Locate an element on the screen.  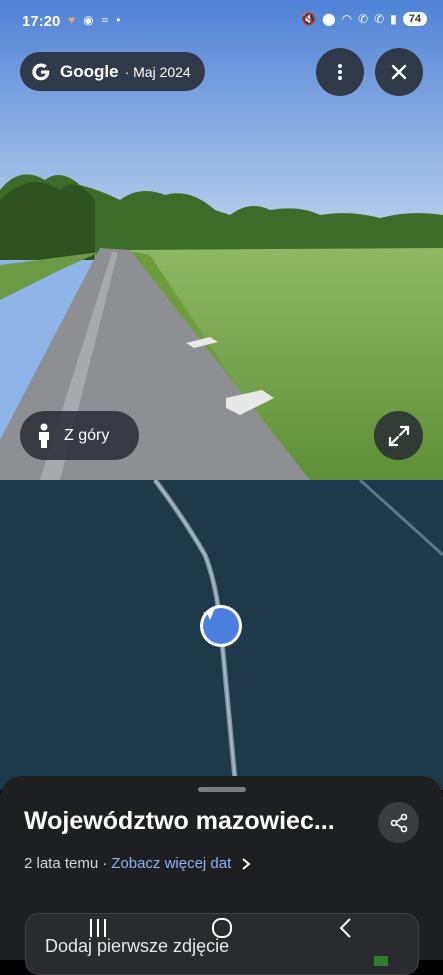
close-button is located at coordinates (399, 72).